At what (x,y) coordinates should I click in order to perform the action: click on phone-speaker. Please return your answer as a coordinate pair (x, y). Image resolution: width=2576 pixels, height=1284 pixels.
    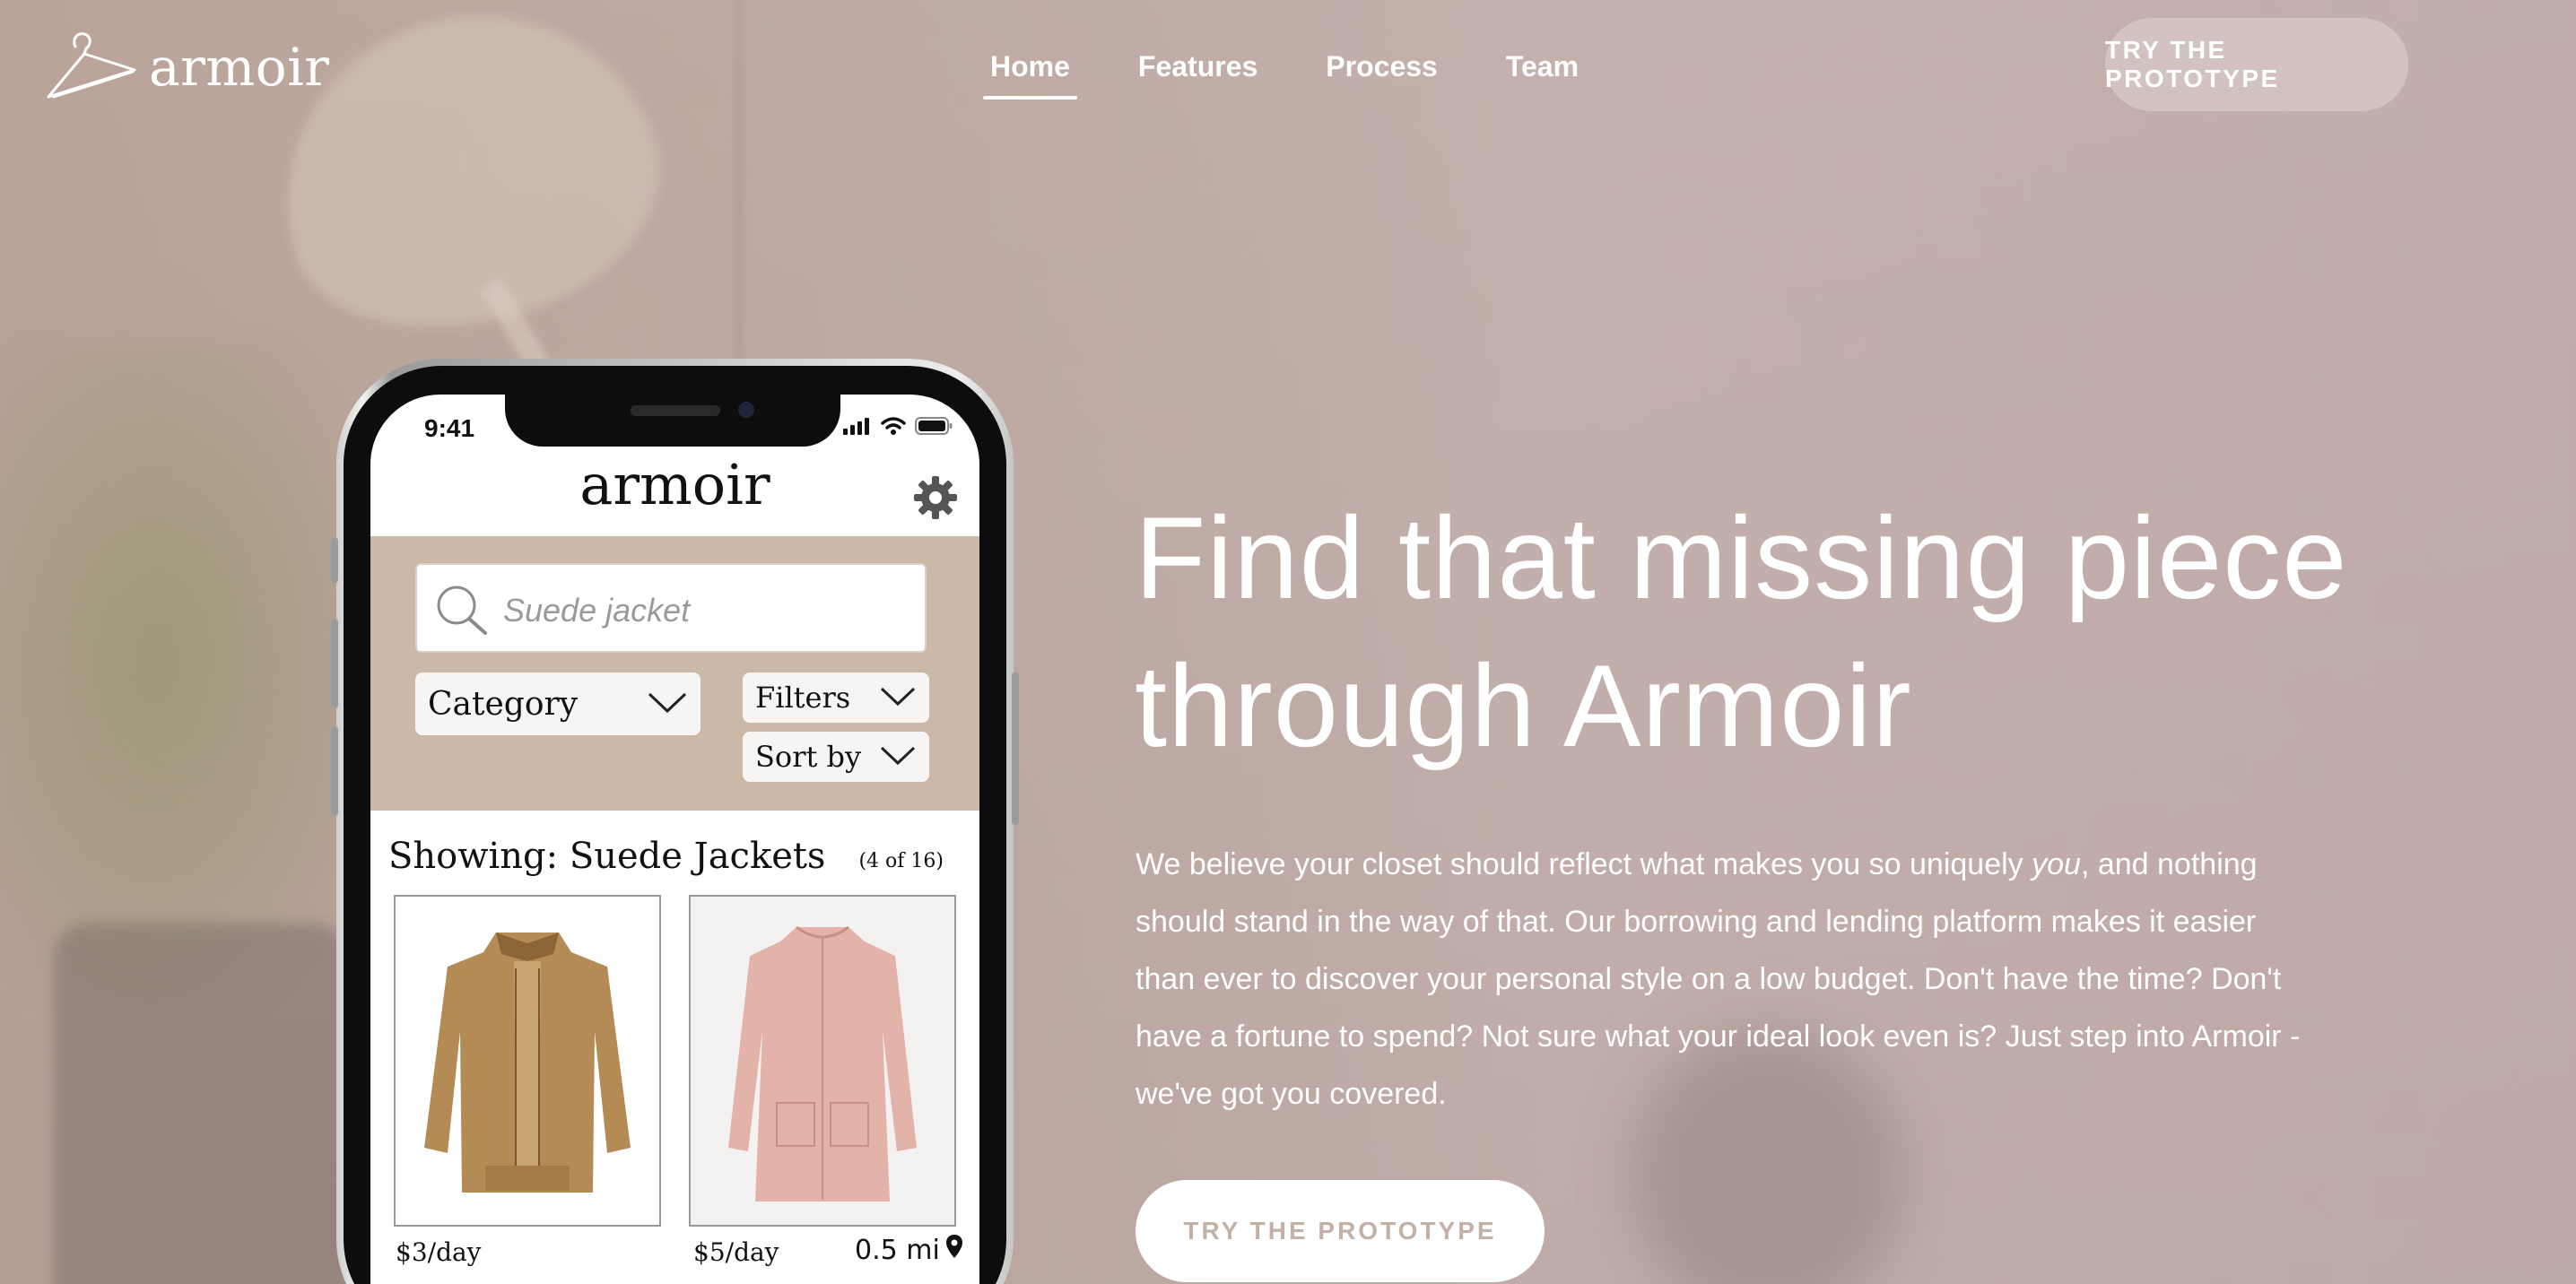
    Looking at the image, I should click on (675, 410).